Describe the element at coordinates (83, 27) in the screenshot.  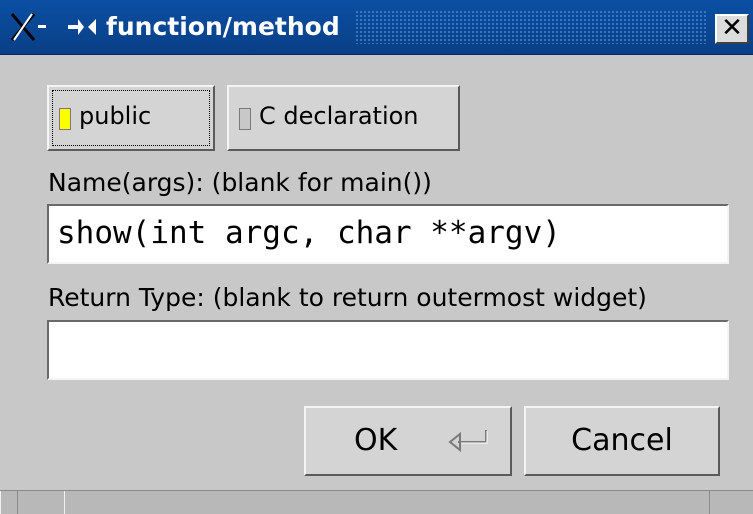
I see `pin-icon` at that location.